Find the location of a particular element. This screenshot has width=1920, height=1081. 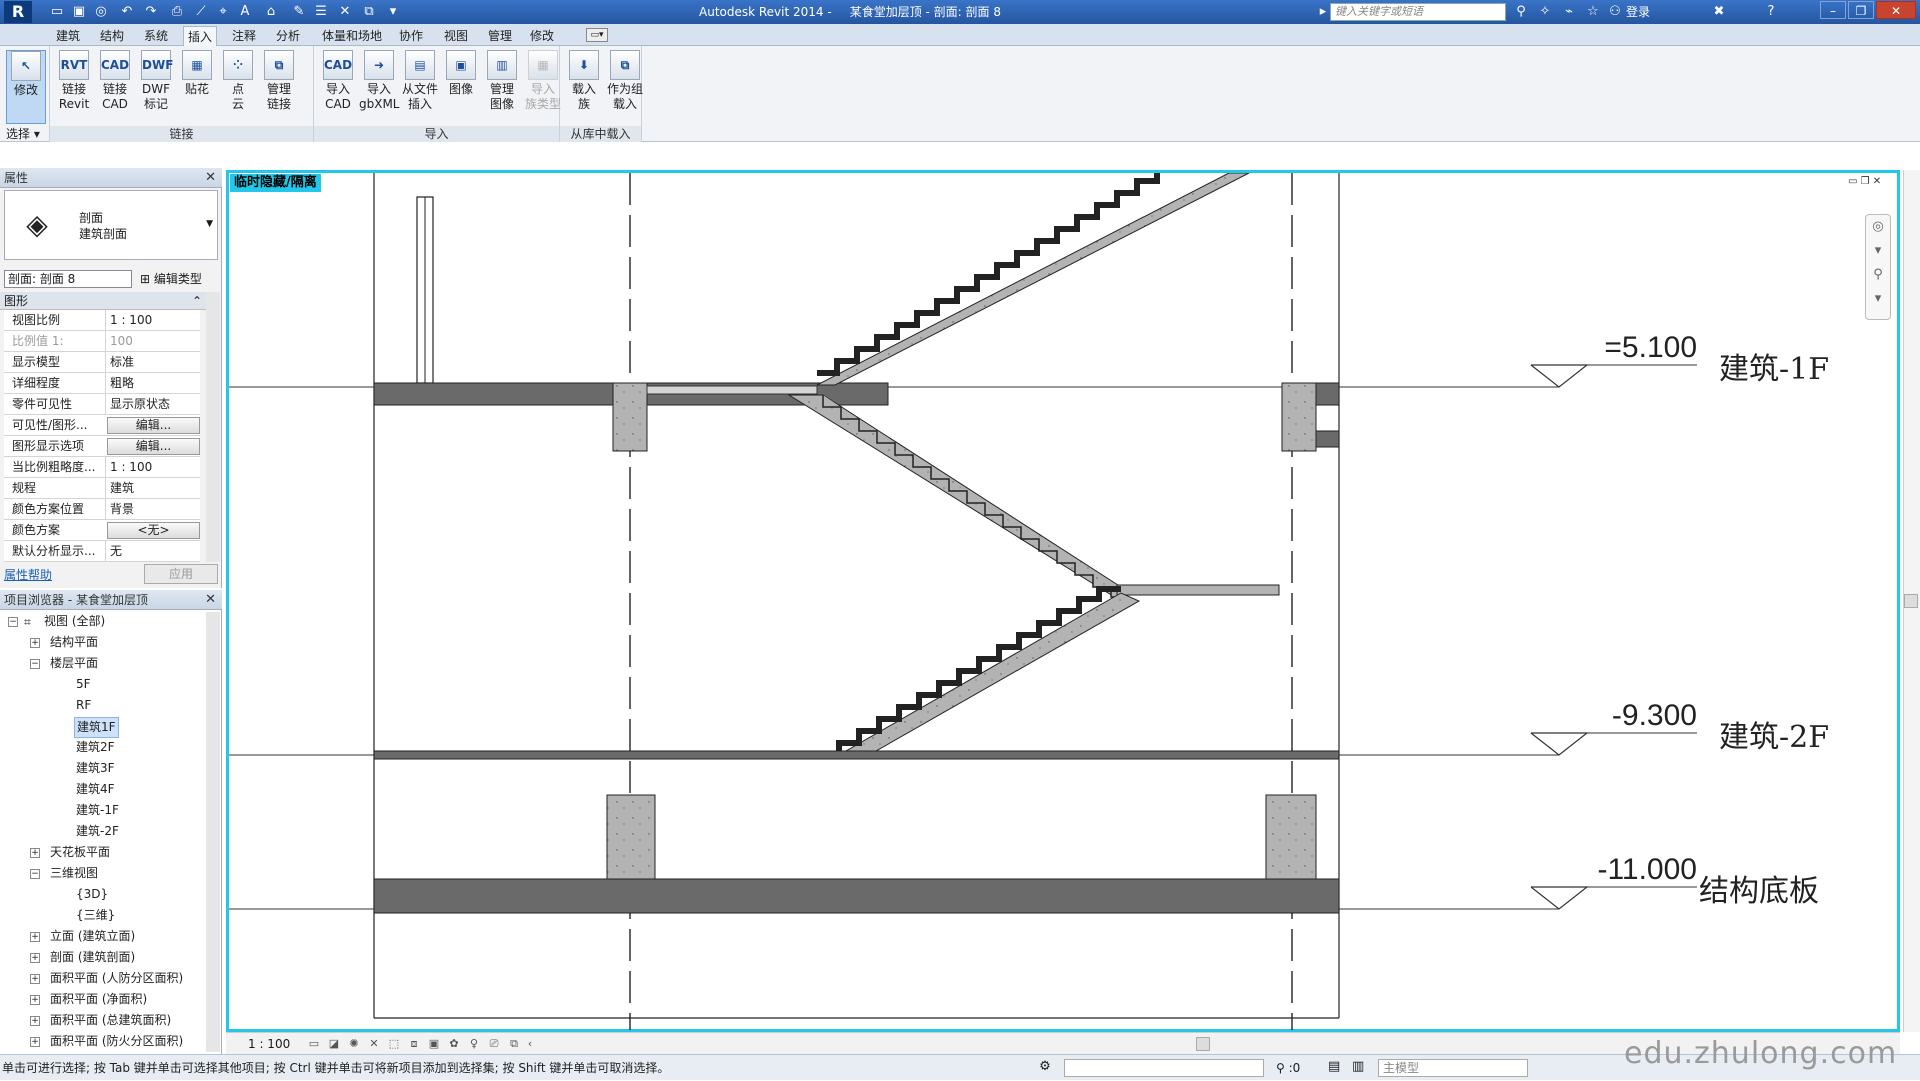

ribbon-minimize-icon: ▭▾ is located at coordinates (597, 35).